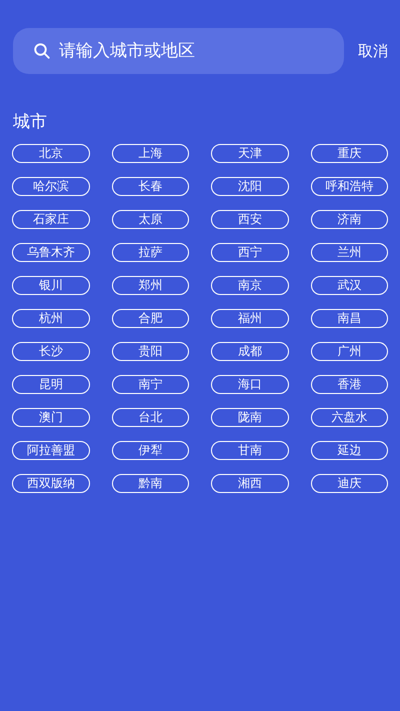 The height and width of the screenshot is (711, 400). Describe the element at coordinates (150, 285) in the screenshot. I see `city-chip: 郑州` at that location.